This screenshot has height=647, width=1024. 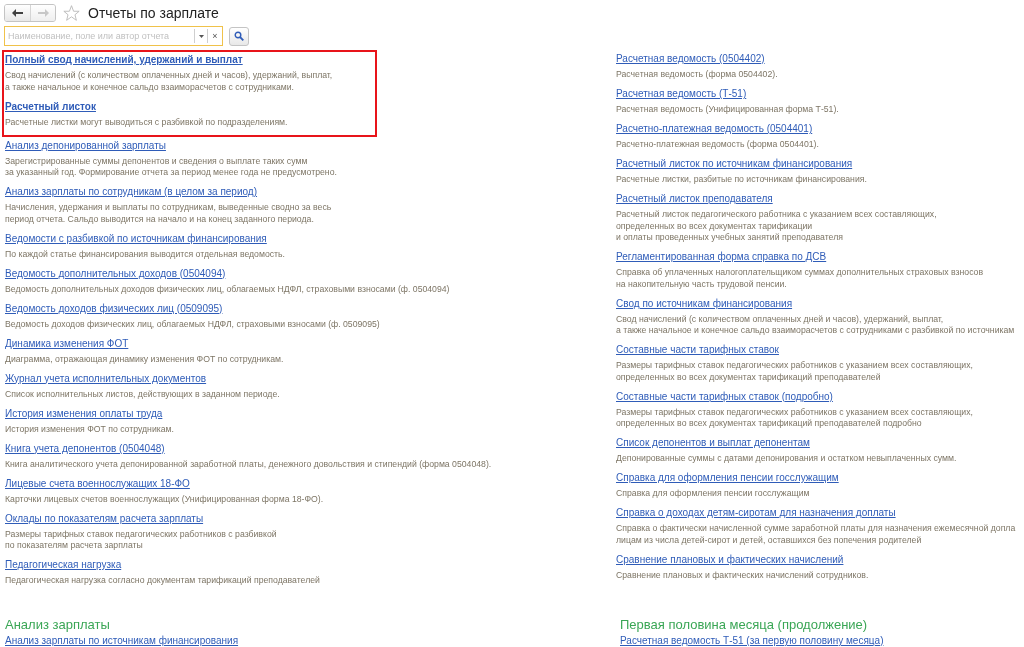 I want to click on report-link: Журнал учета исполнительных документов, so click(x=106, y=378).